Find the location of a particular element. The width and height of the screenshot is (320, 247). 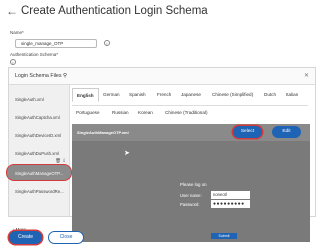

edit-button: Edit is located at coordinates (286, 132).